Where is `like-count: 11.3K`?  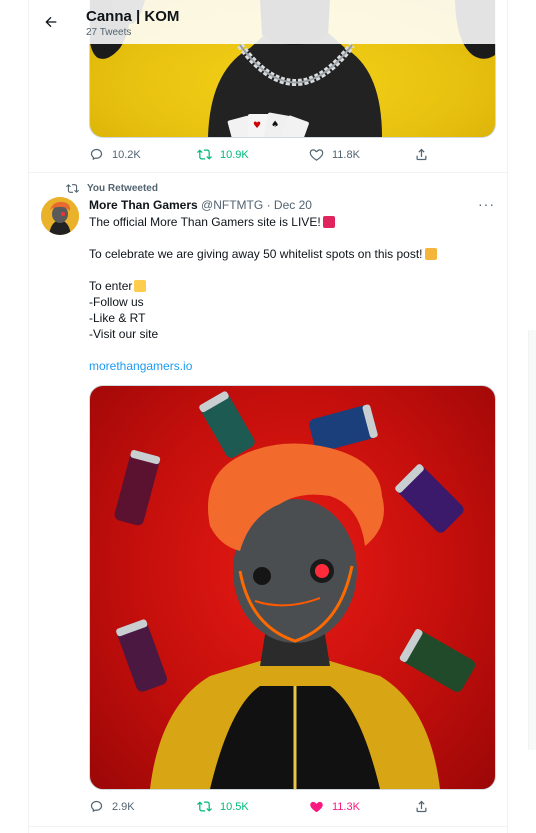
like-count: 11.3K is located at coordinates (346, 806).